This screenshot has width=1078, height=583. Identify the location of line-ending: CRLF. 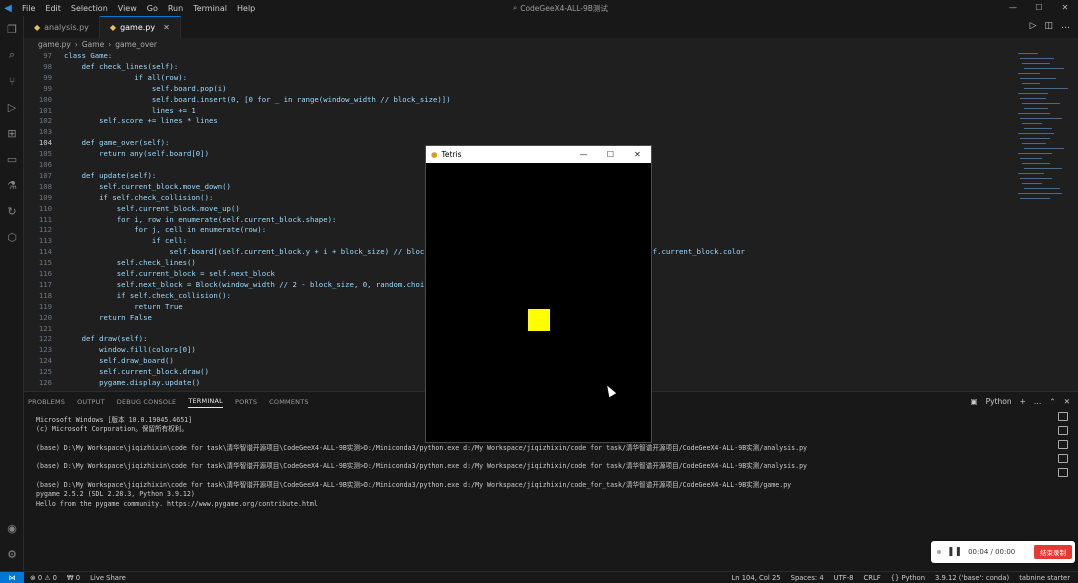
(871, 578).